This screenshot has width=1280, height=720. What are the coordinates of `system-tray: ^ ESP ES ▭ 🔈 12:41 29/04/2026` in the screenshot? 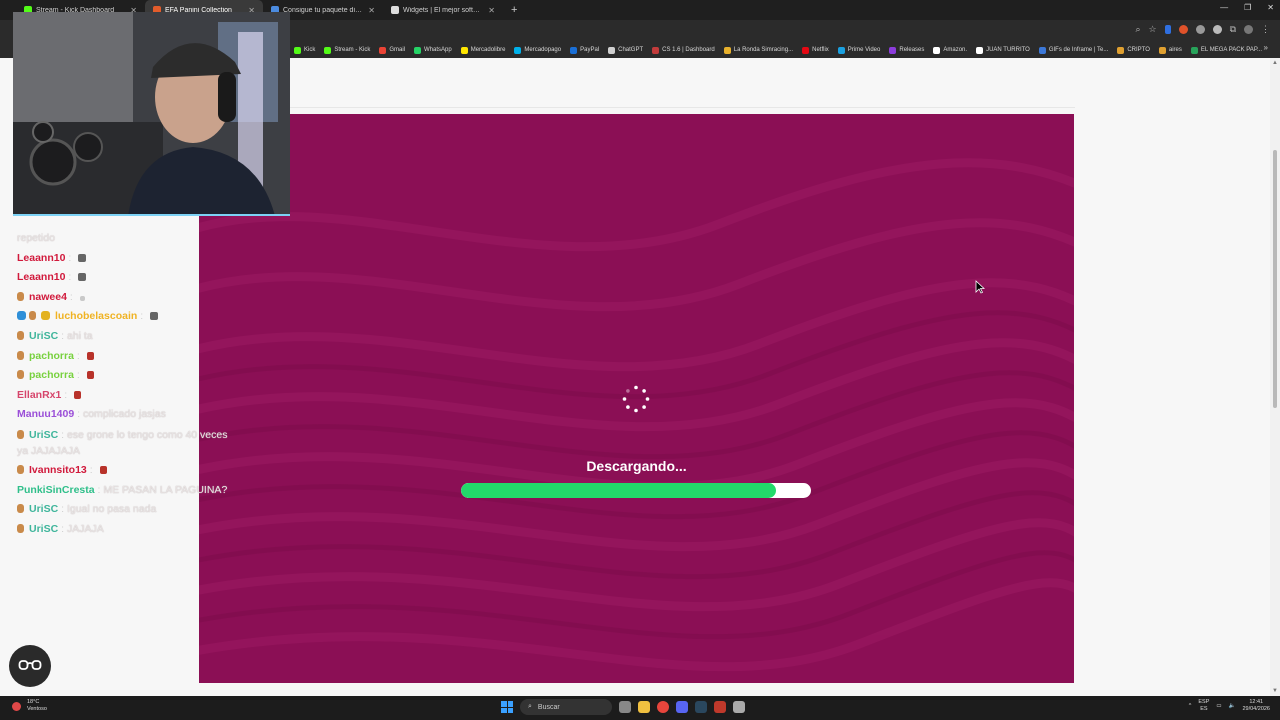 It's located at (1229, 706).